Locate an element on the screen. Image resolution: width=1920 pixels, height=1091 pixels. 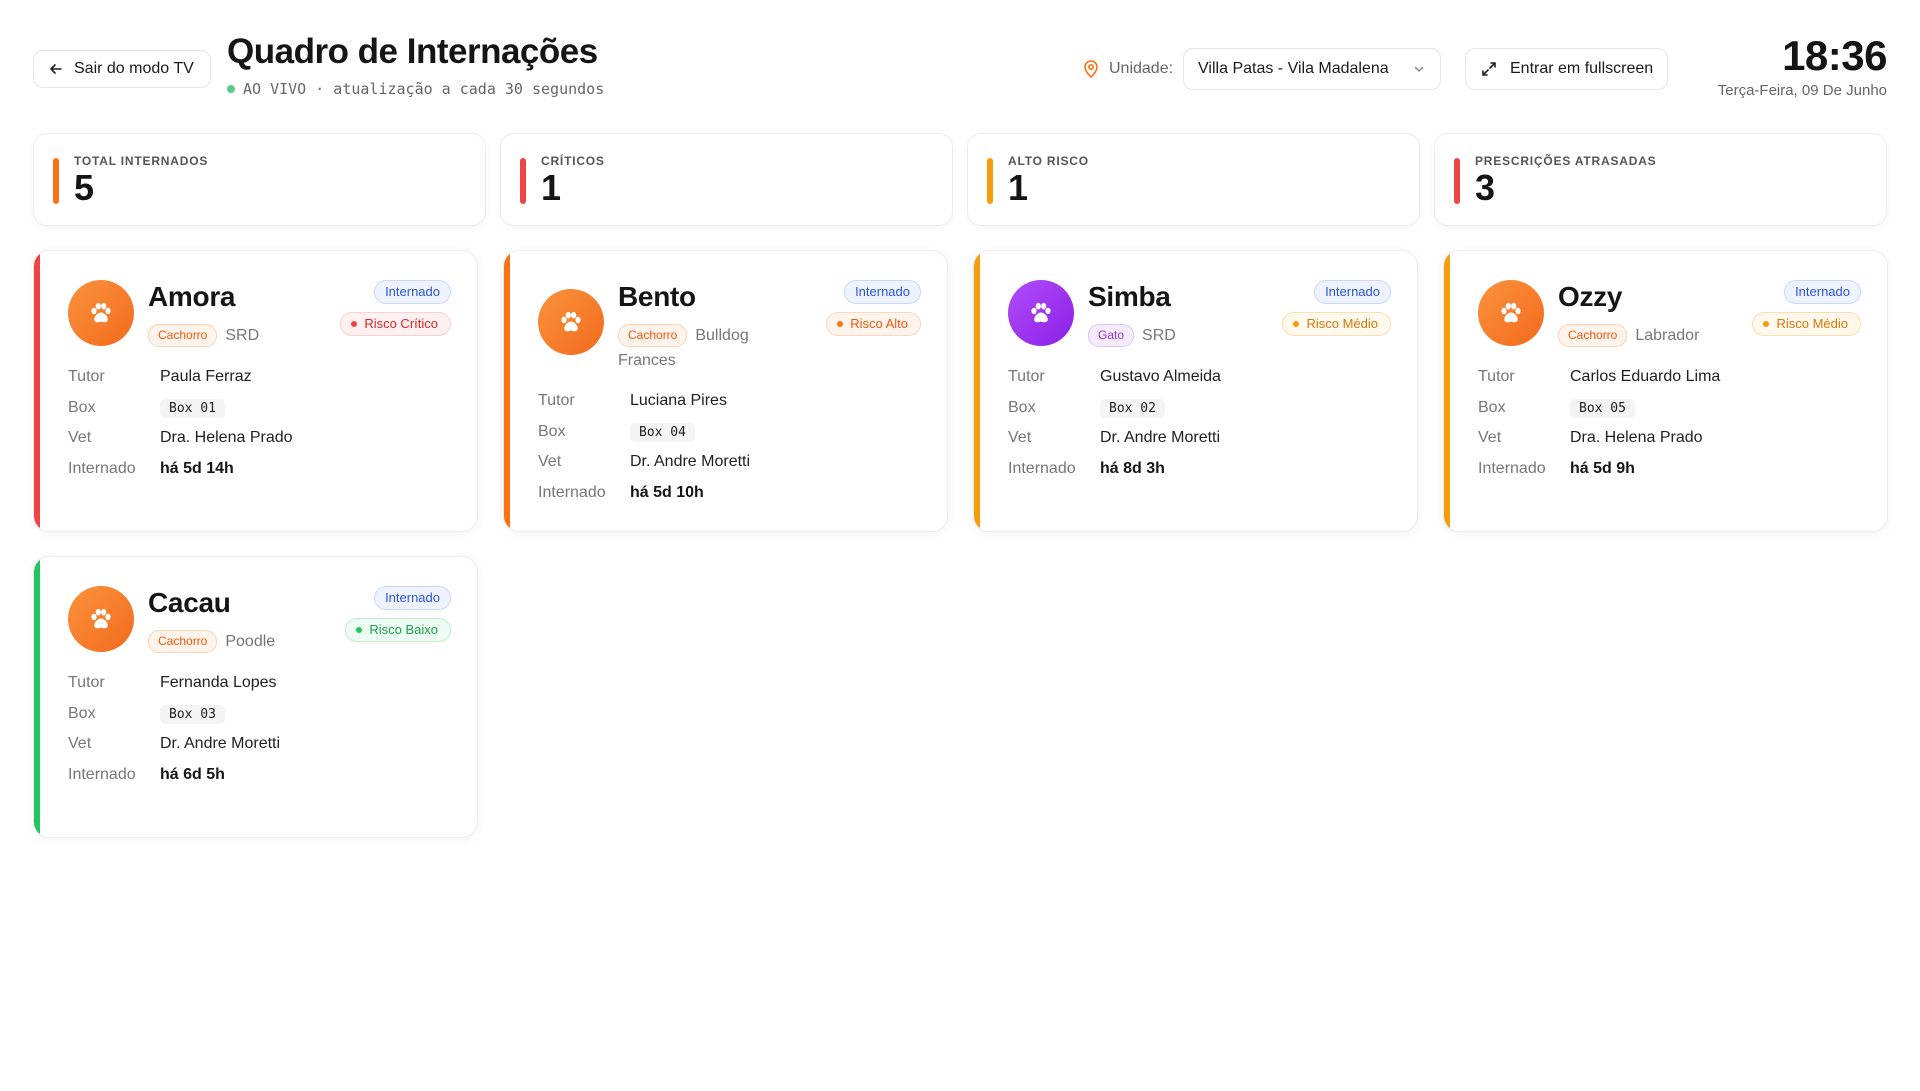
fullscreen-button: Entrar em fullscreen is located at coordinates (1567, 69).